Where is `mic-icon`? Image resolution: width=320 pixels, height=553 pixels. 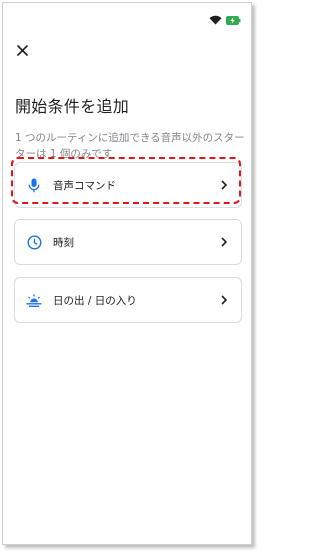
mic-icon is located at coordinates (34, 185).